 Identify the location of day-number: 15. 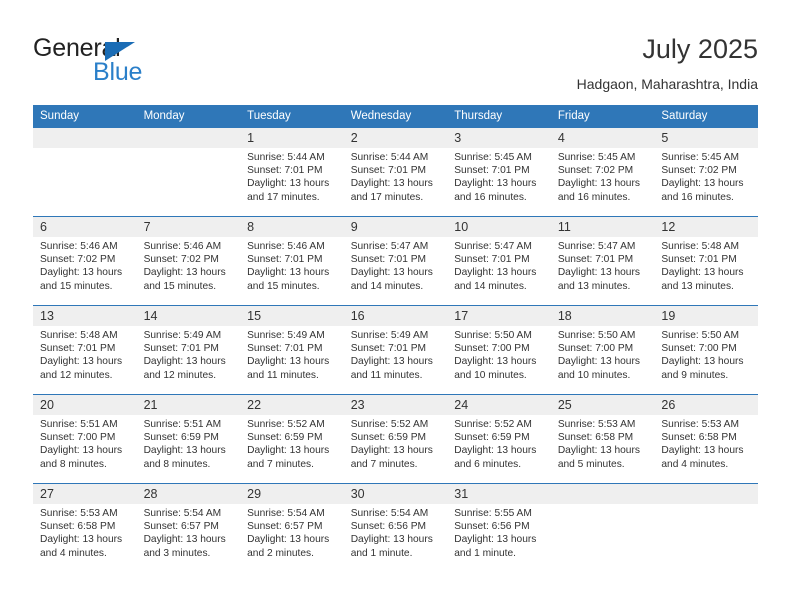
(292, 316).